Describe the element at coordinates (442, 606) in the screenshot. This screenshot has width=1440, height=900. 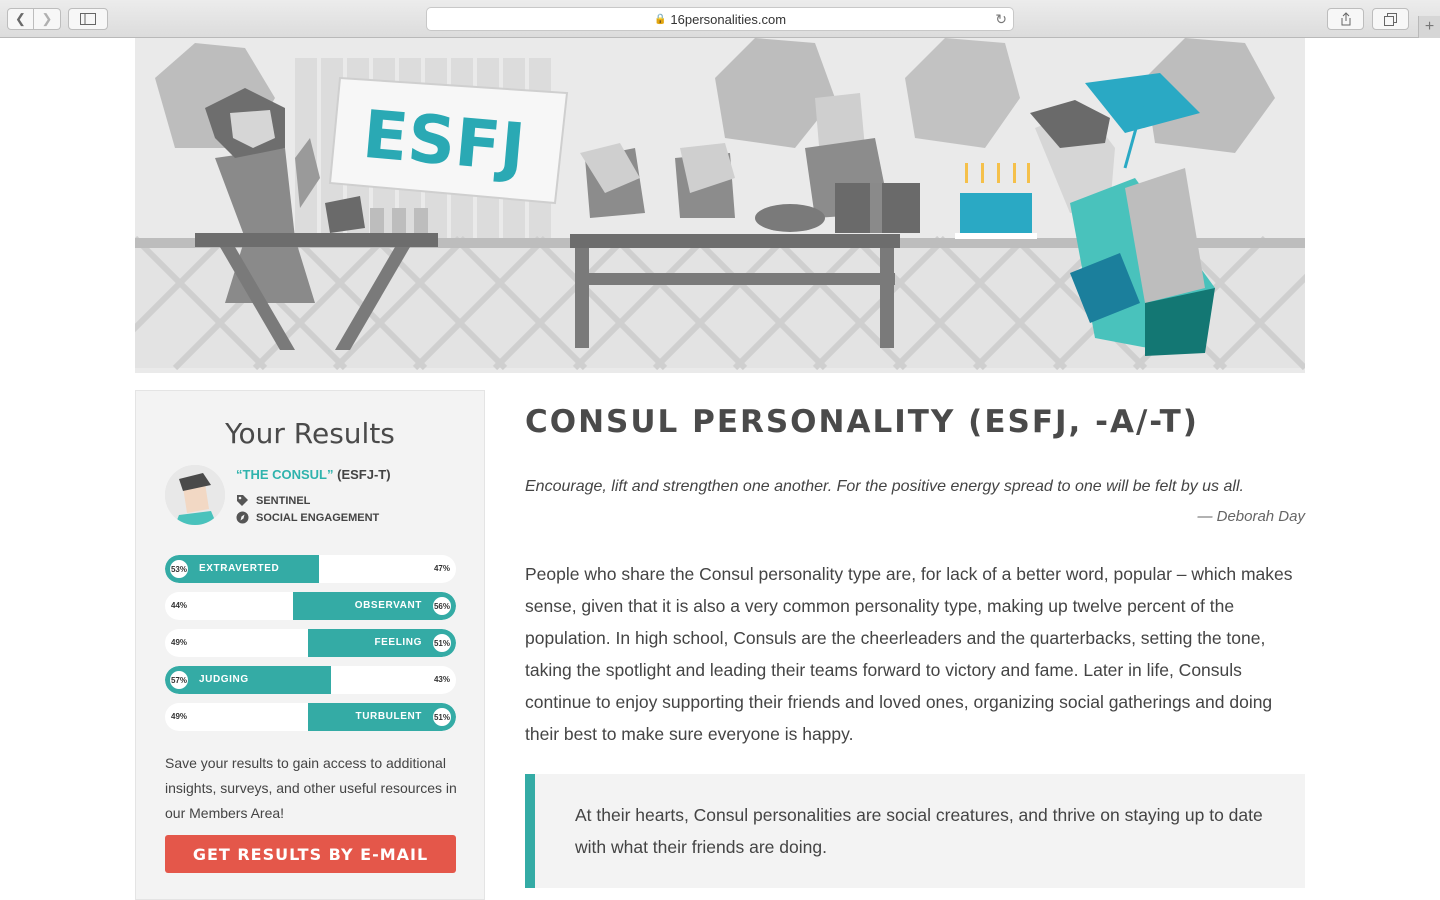
I see `trait-dominant-percent: 56%` at that location.